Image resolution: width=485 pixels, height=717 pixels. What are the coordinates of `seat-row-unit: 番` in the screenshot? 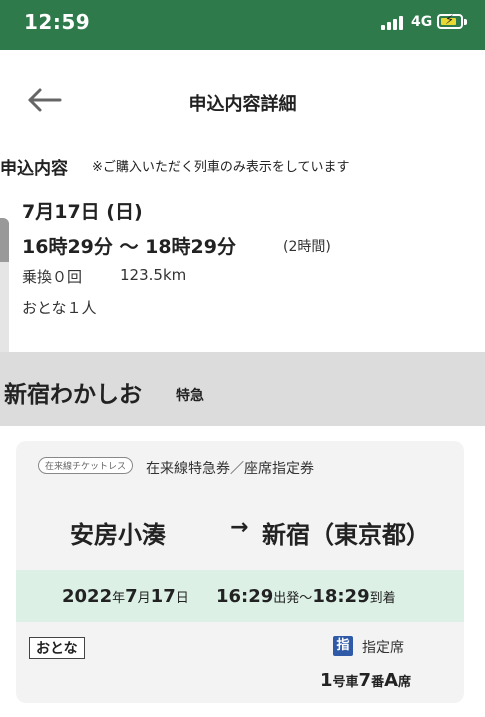 It's located at (378, 682).